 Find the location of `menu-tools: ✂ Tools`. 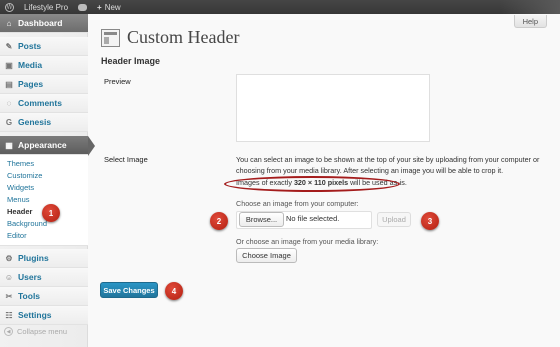

menu-tools: ✂ Tools is located at coordinates (44, 296).